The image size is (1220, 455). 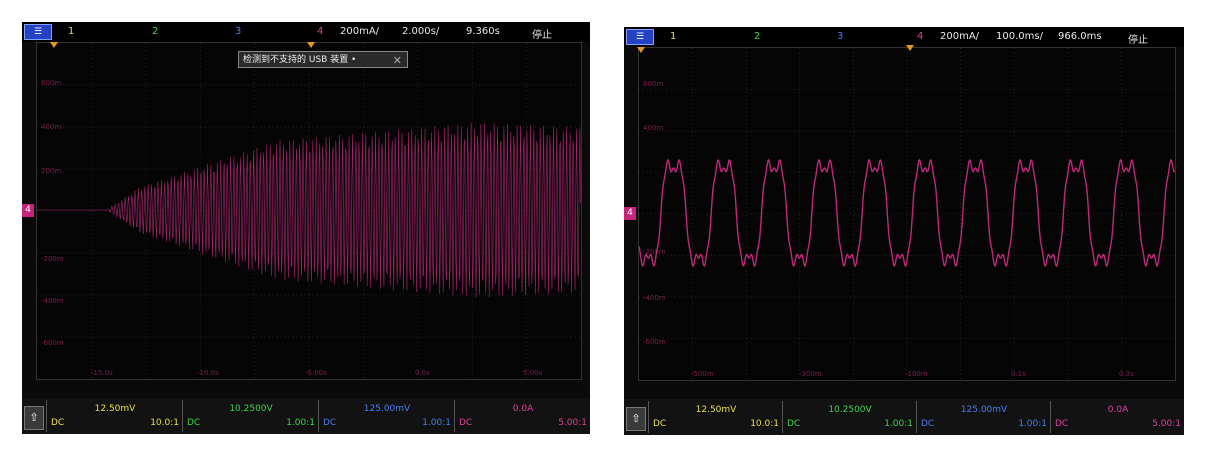 What do you see at coordinates (483, 31) in the screenshot?
I see `trigger-delay: 9.360s` at bounding box center [483, 31].